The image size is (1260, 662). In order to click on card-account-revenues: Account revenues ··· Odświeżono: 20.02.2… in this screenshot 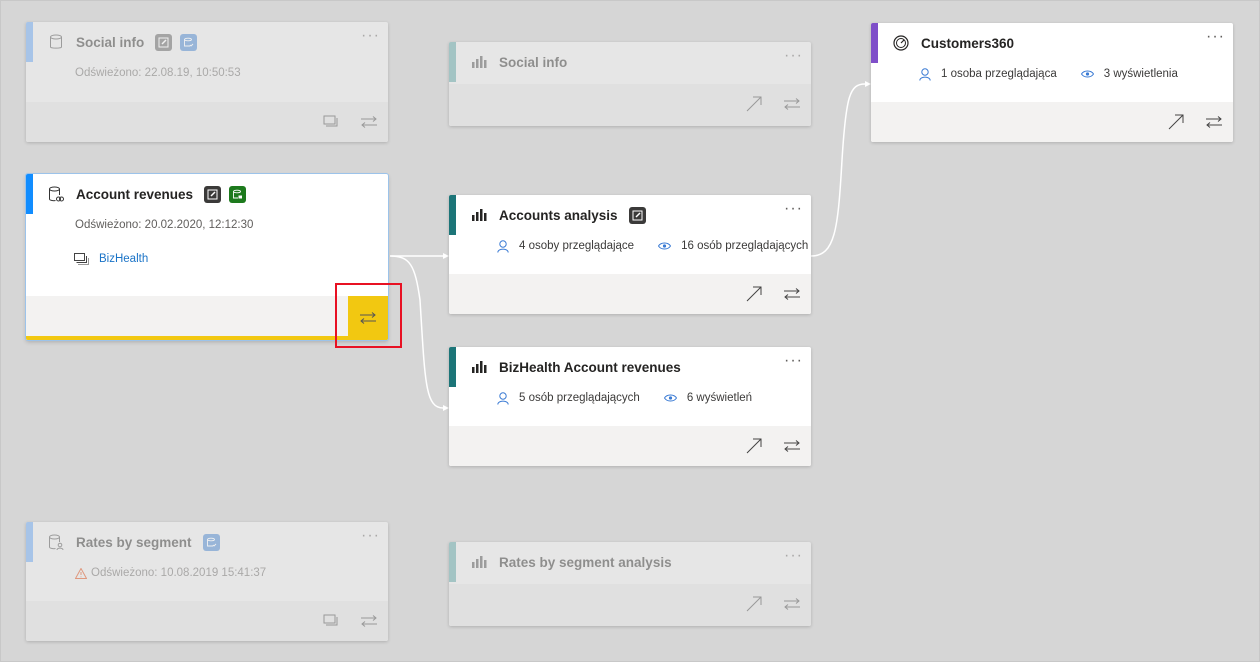, I will do `click(207, 257)`.